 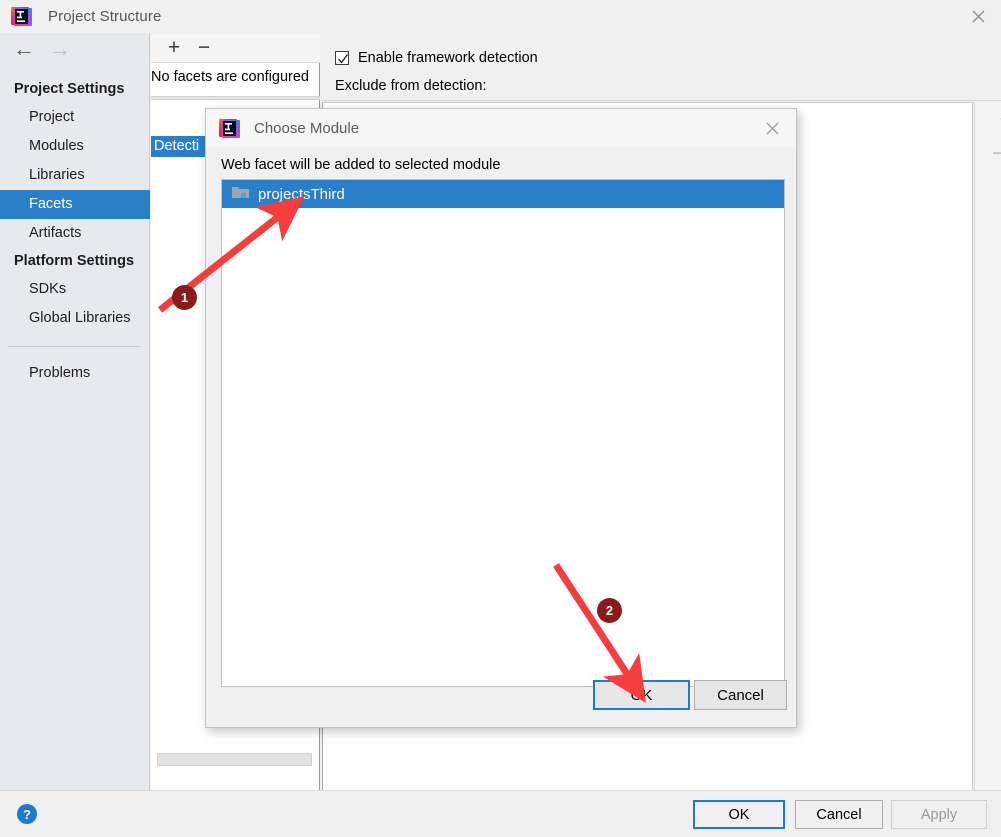 What do you see at coordinates (75, 204) in the screenshot?
I see `sidebar-item-facets: Facets` at bounding box center [75, 204].